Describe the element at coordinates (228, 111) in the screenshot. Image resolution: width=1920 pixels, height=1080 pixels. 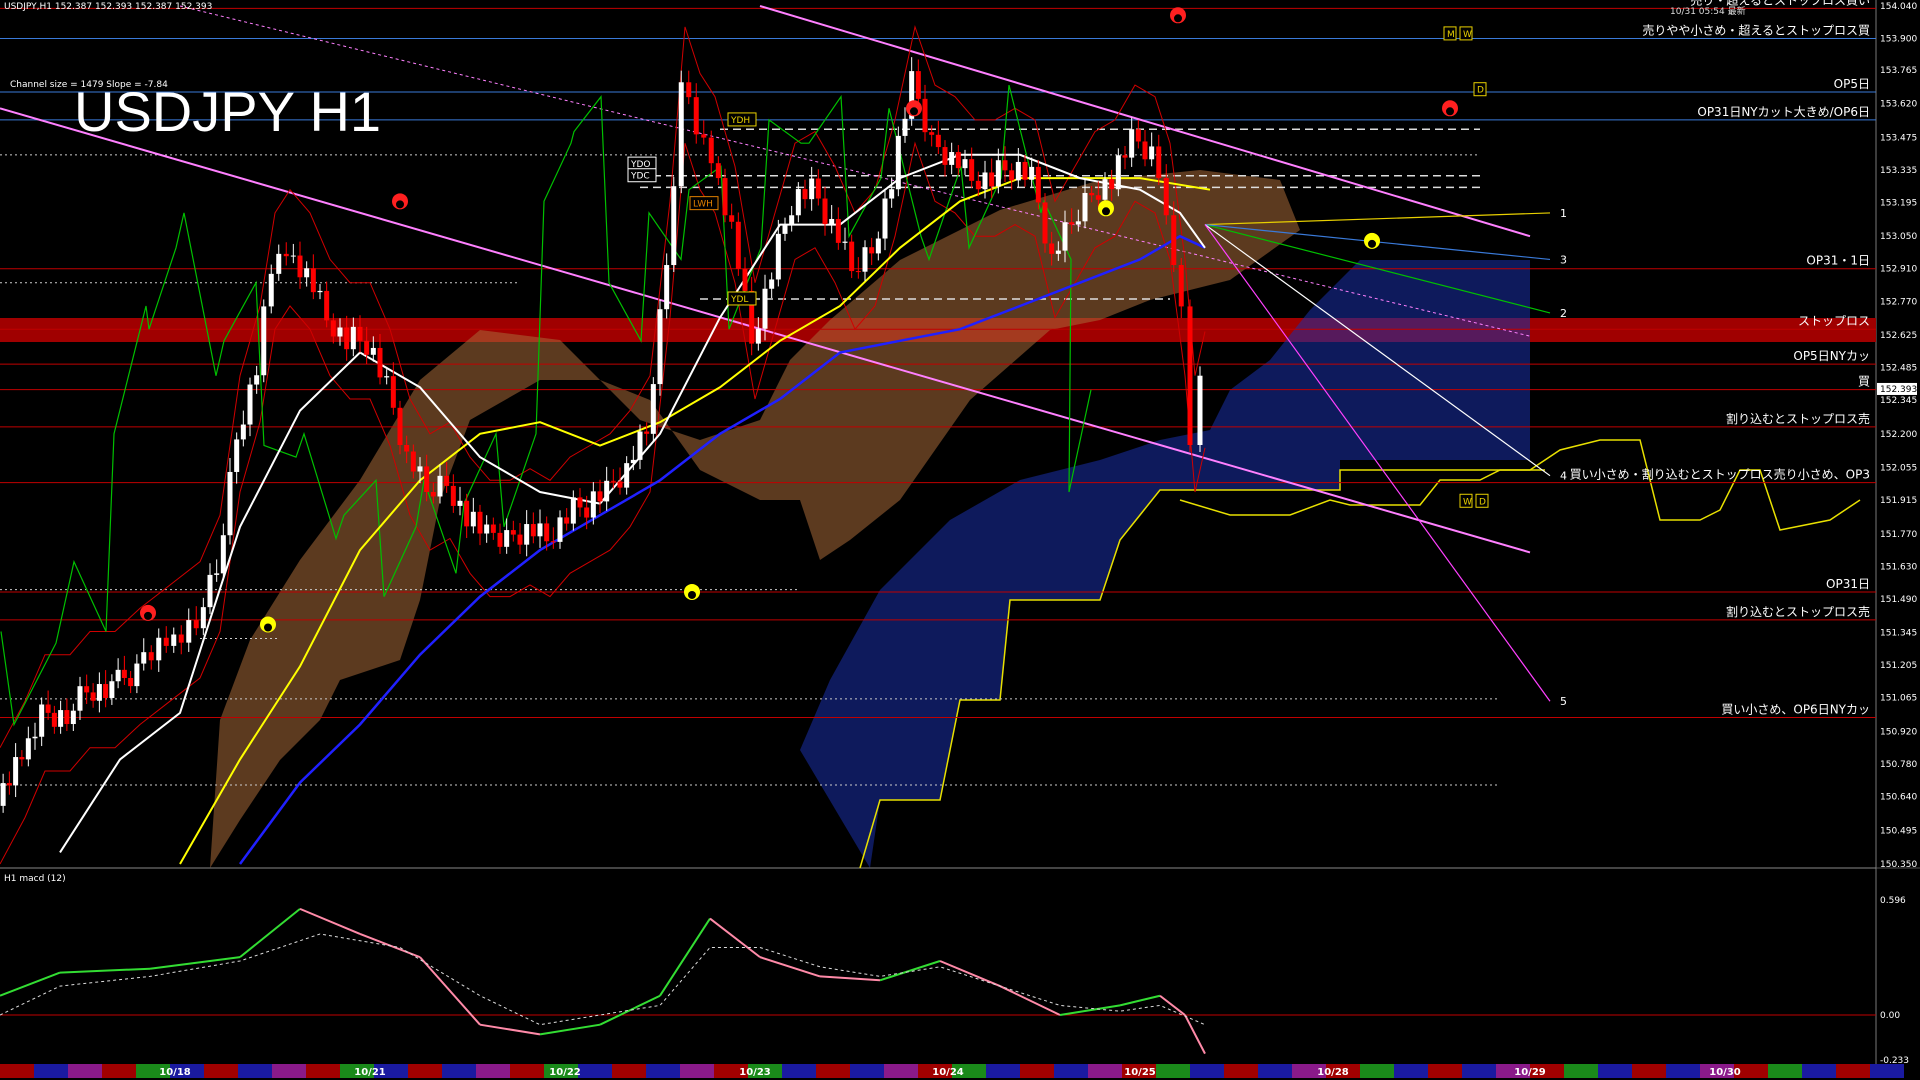
I see `watermark-title: USDJPY H1` at that location.